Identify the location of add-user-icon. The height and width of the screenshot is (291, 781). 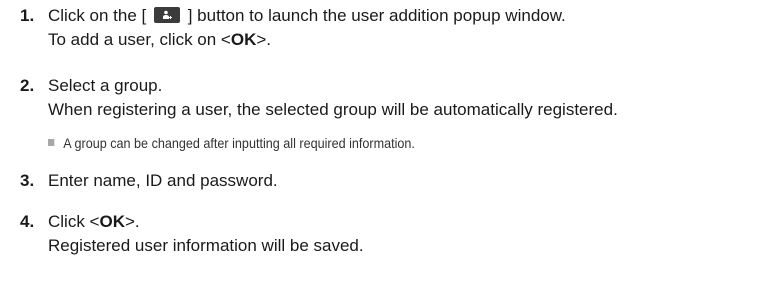
(167, 14).